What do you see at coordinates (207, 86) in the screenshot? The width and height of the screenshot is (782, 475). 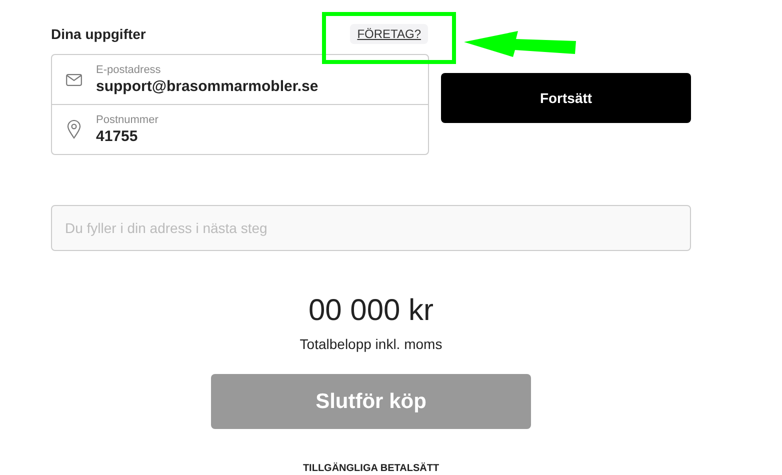 I see `field-value: support@brasommarmobler.se` at bounding box center [207, 86].